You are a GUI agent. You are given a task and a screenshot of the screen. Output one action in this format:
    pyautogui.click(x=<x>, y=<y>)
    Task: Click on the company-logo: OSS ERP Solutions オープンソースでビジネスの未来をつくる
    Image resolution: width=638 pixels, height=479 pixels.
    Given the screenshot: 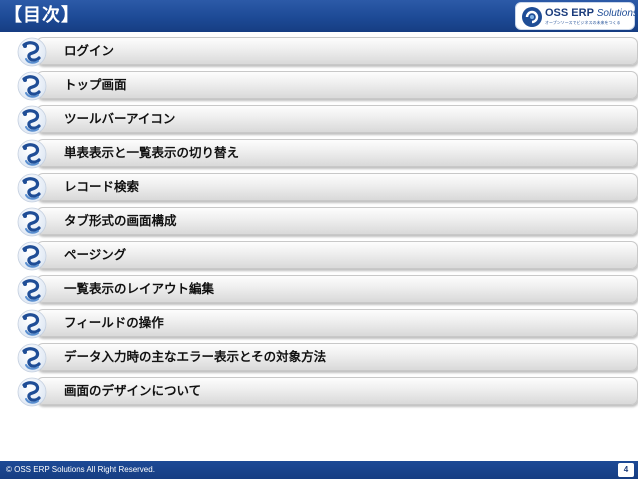 What is the action you would take?
    pyautogui.click(x=576, y=16)
    